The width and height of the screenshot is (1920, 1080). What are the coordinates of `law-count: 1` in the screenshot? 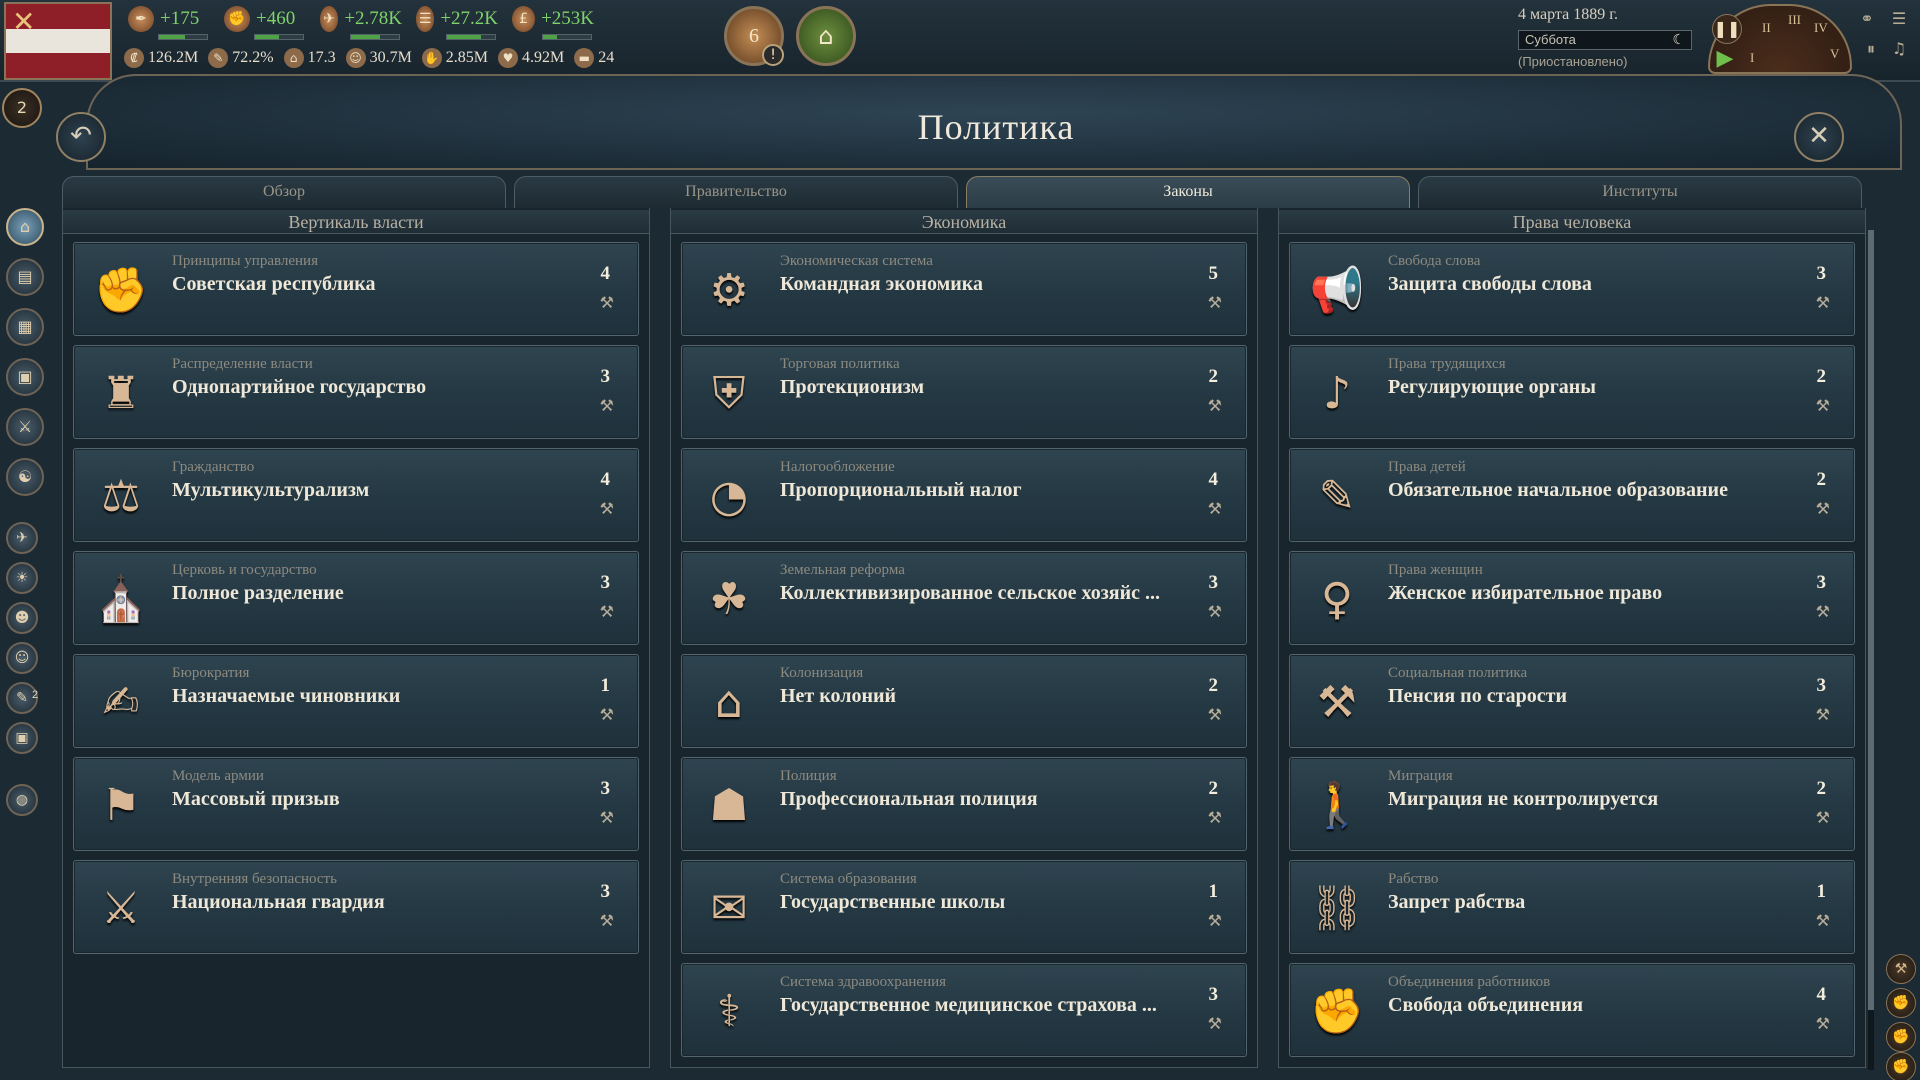 It's located at (1213, 891).